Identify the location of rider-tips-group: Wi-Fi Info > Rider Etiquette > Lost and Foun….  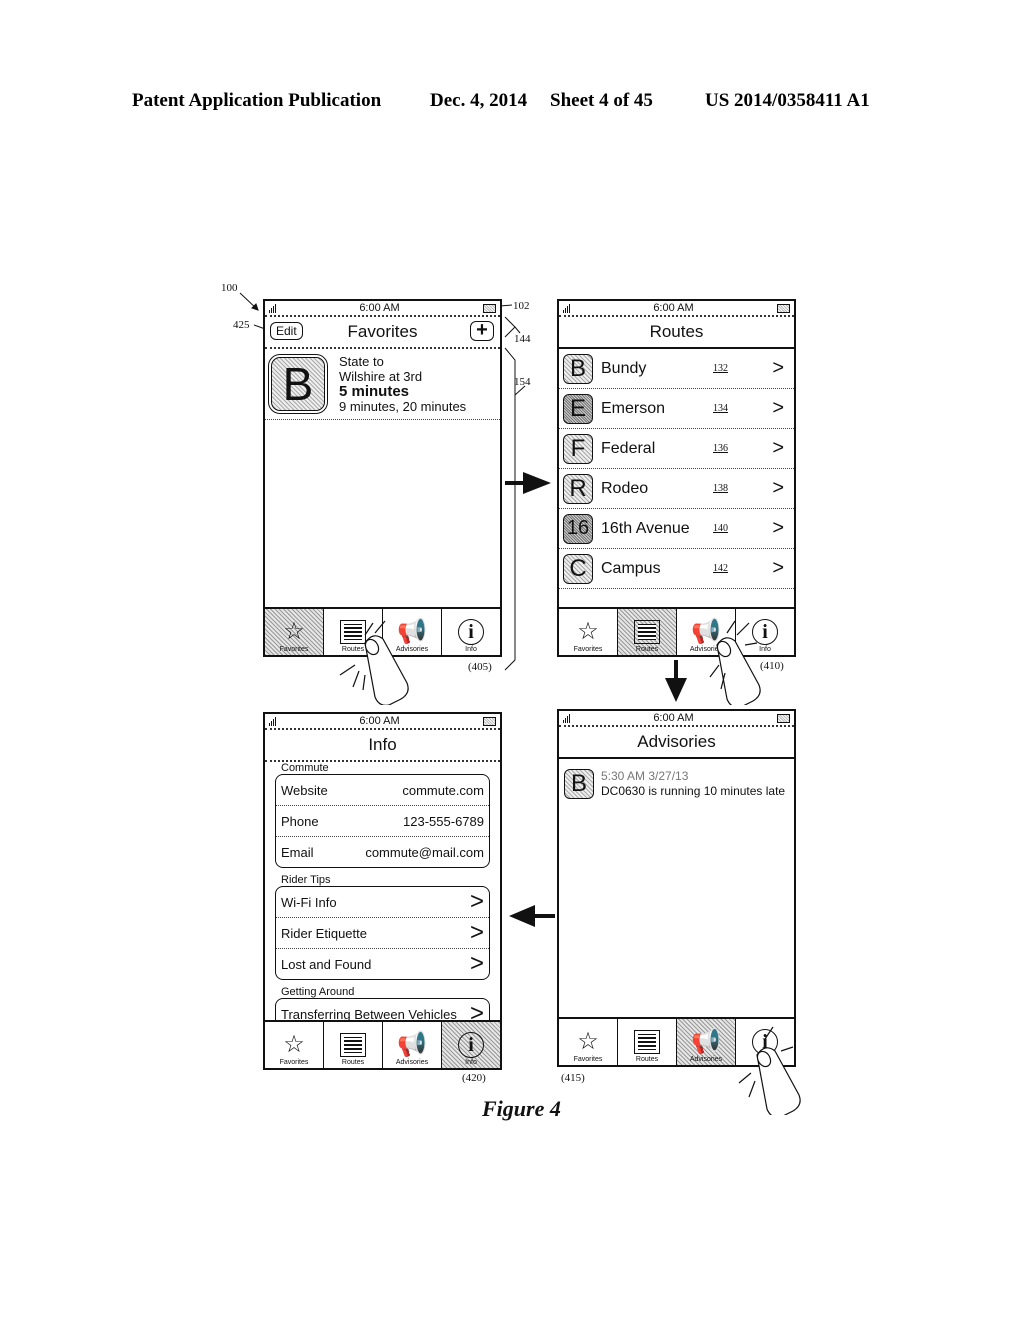
(382, 933).